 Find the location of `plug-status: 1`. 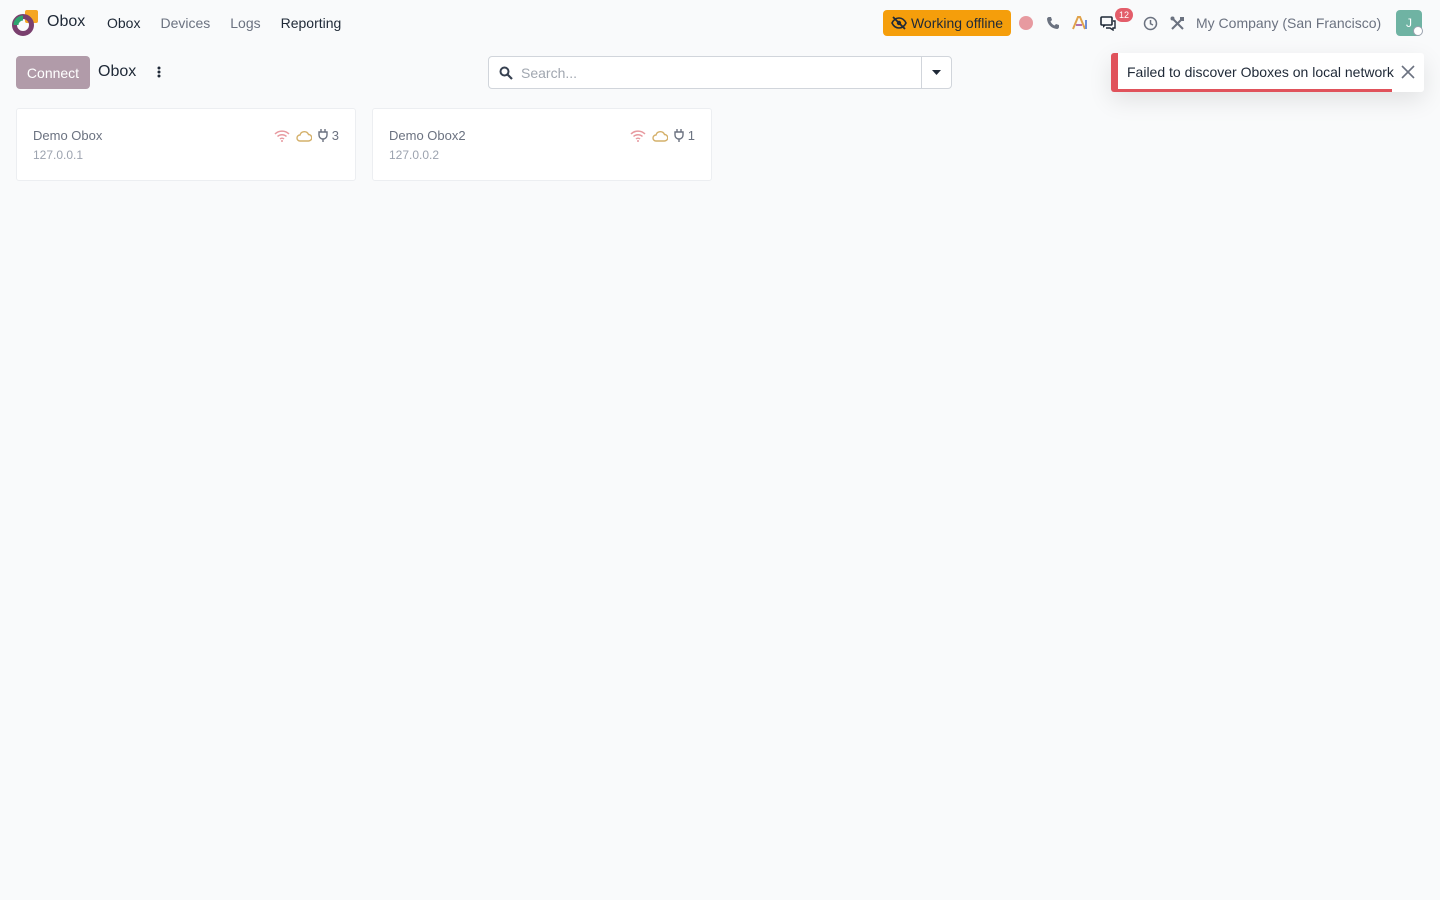

plug-status: 1 is located at coordinates (684, 135).